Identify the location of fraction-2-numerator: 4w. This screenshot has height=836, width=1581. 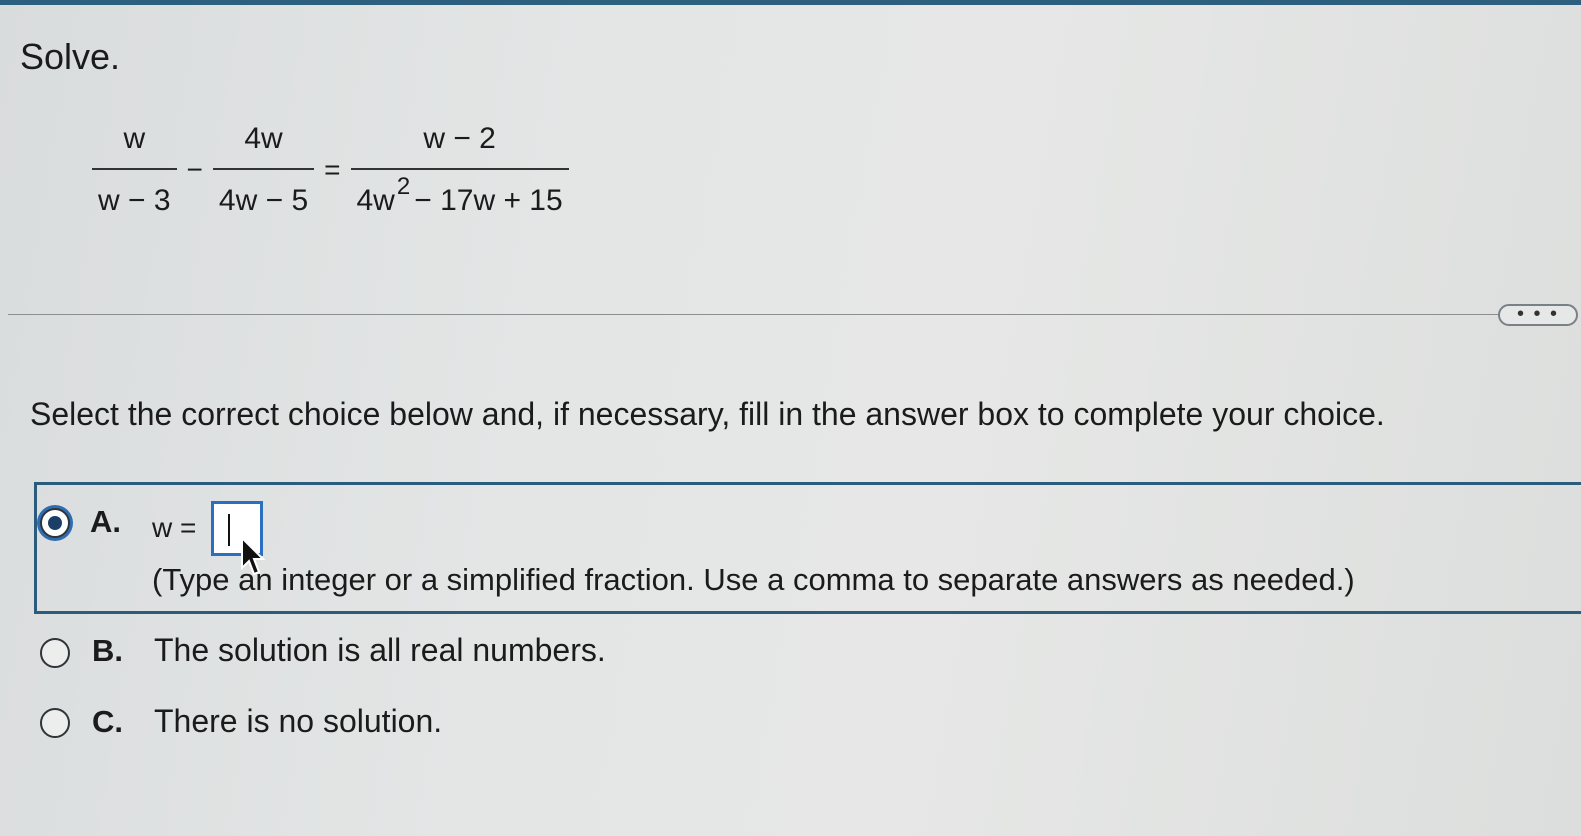
(263, 146).